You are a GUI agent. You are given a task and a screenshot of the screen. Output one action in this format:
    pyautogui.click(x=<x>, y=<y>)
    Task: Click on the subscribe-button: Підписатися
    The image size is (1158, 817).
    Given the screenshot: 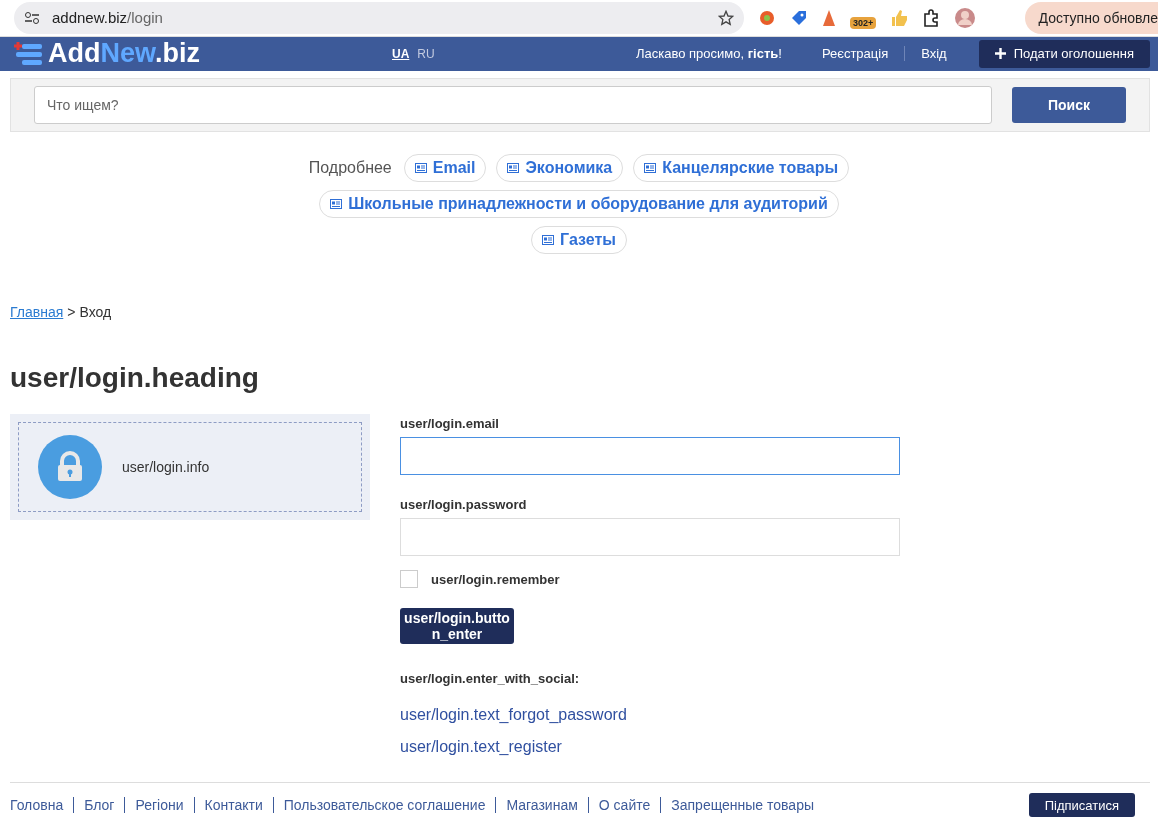 What is the action you would take?
    pyautogui.click(x=1081, y=805)
    